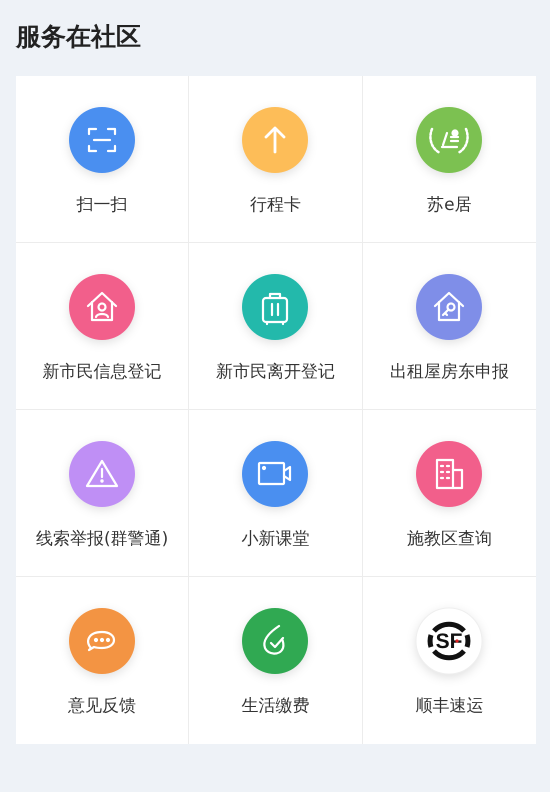 This screenshot has width=550, height=792. What do you see at coordinates (449, 493) in the screenshot?
I see `service-tile: 施教区查询` at bounding box center [449, 493].